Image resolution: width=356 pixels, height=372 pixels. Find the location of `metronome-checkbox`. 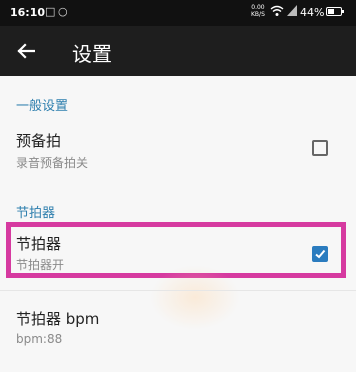

metronome-checkbox is located at coordinates (320, 254).